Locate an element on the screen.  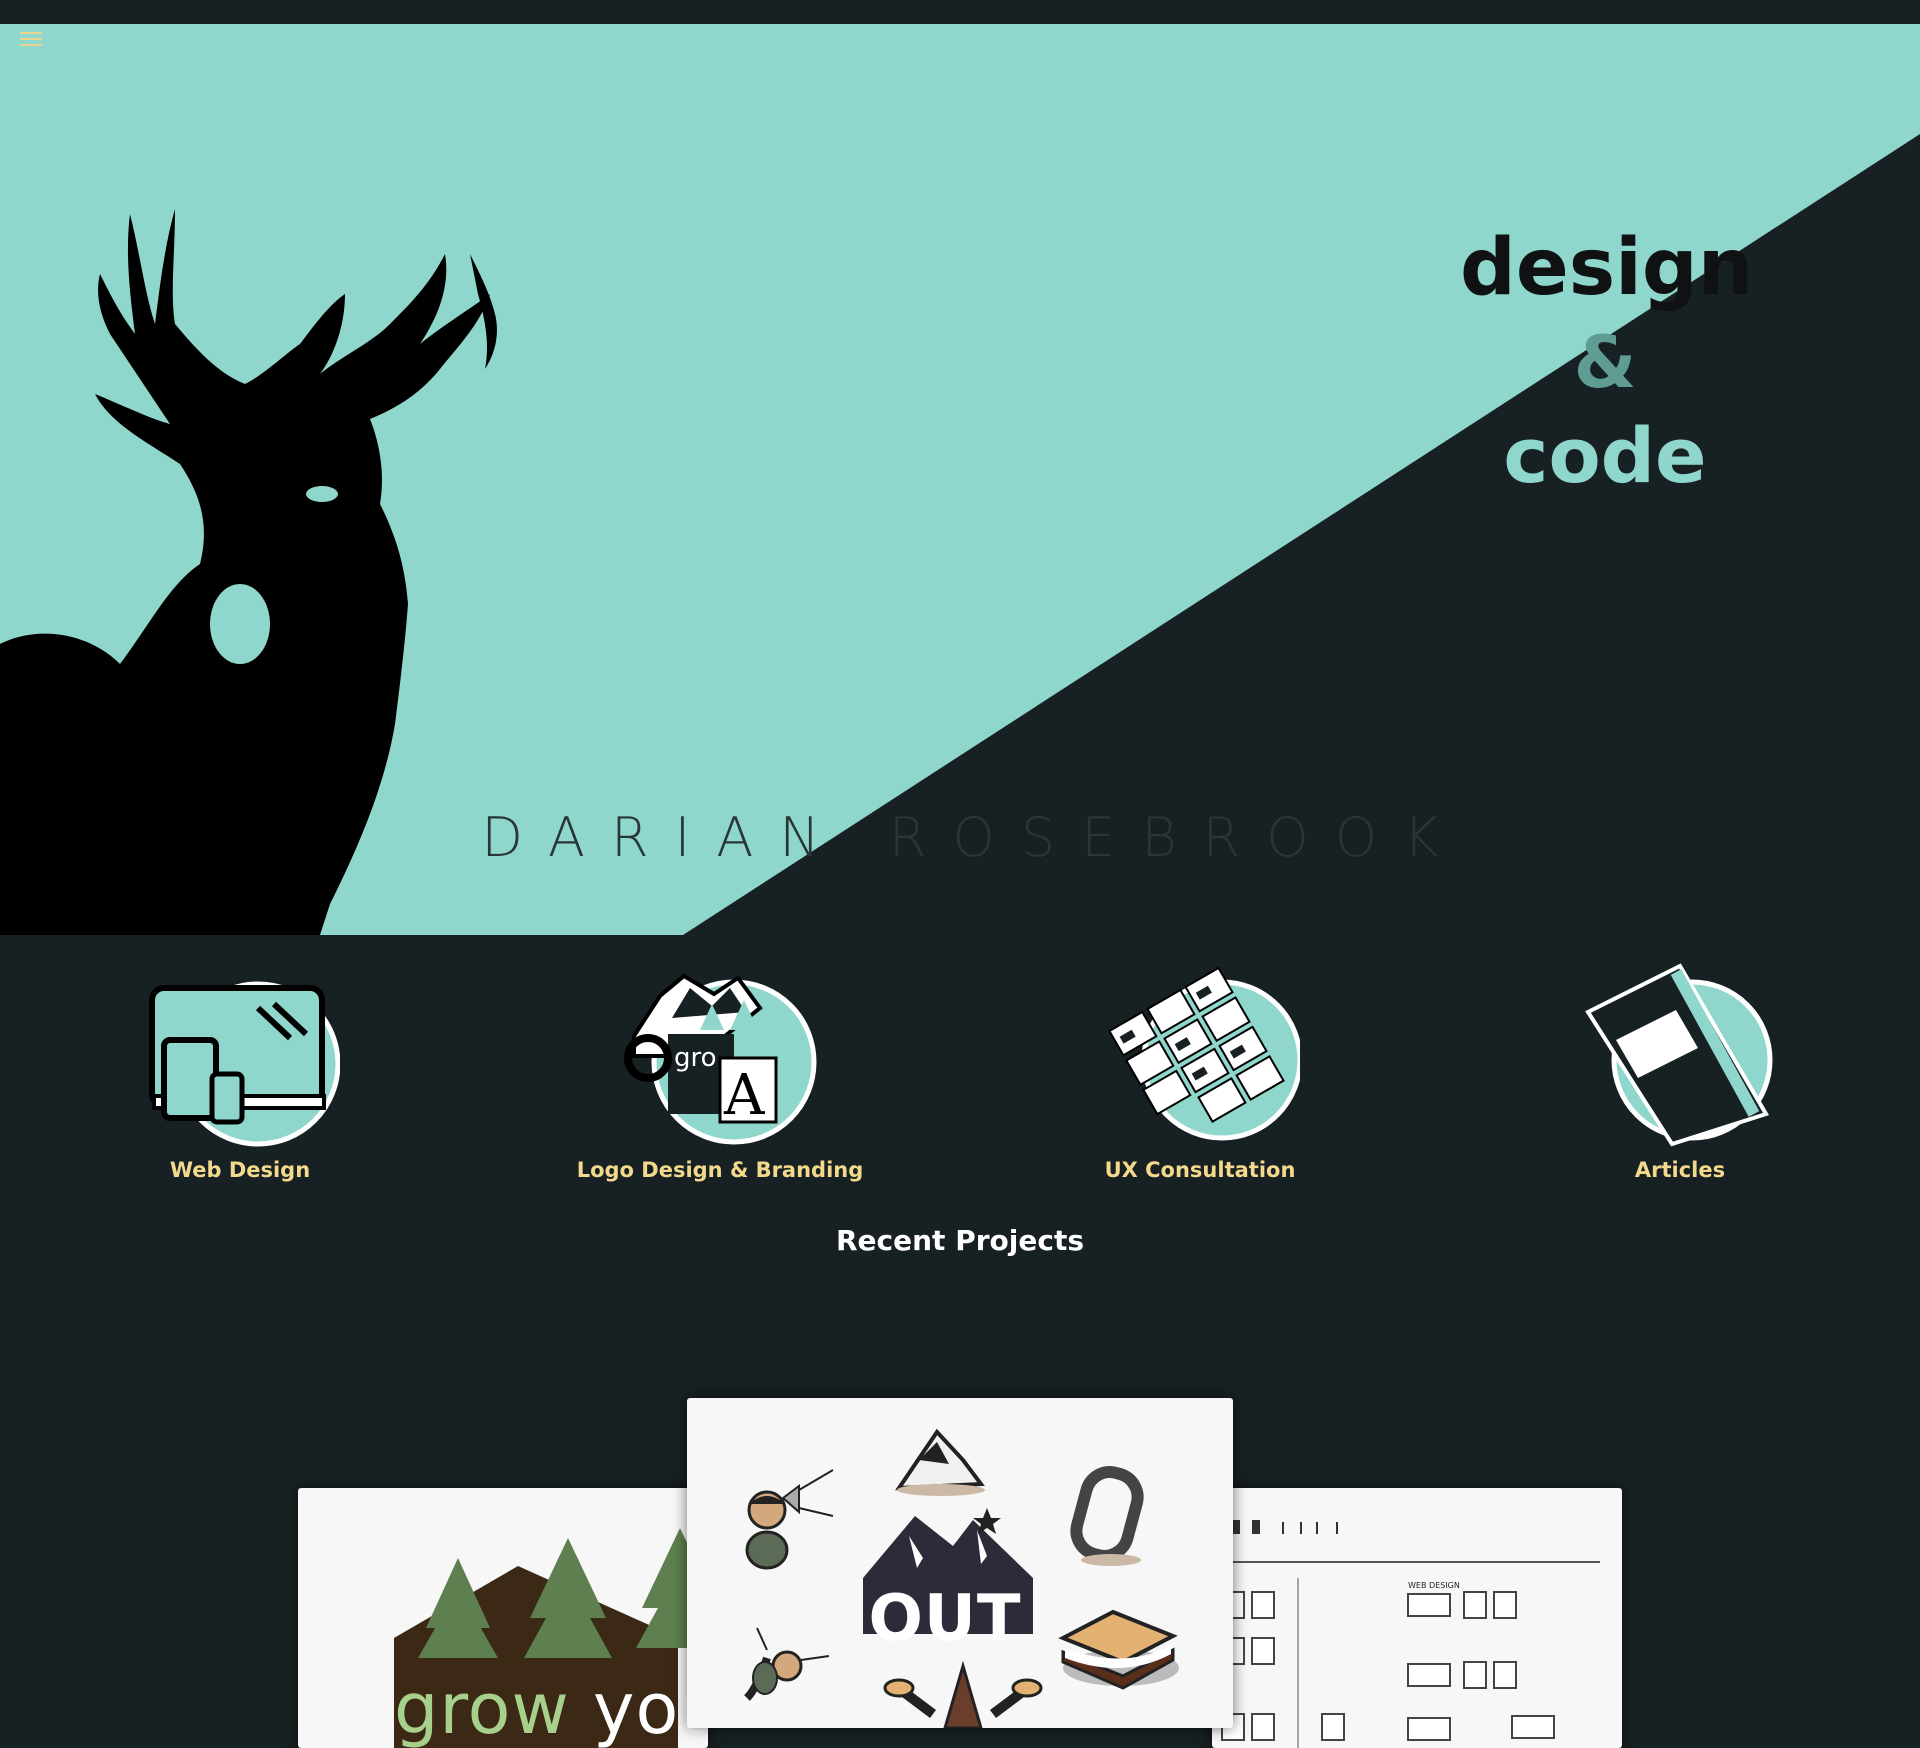
service-ux-consultation: UX Consultation is located at coordinates (1200, 1065).